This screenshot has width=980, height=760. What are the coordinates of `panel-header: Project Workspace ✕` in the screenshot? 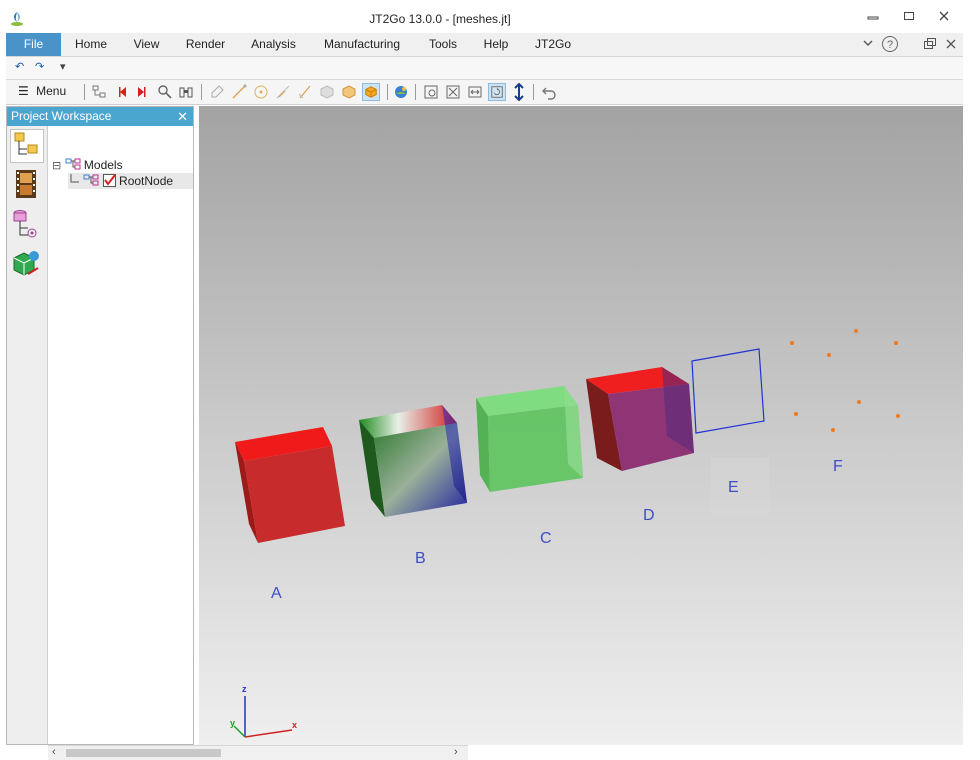 It's located at (100, 116).